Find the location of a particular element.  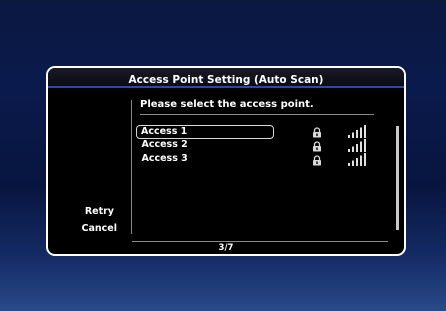

access-point-item-2: Access 2 is located at coordinates (249, 146).